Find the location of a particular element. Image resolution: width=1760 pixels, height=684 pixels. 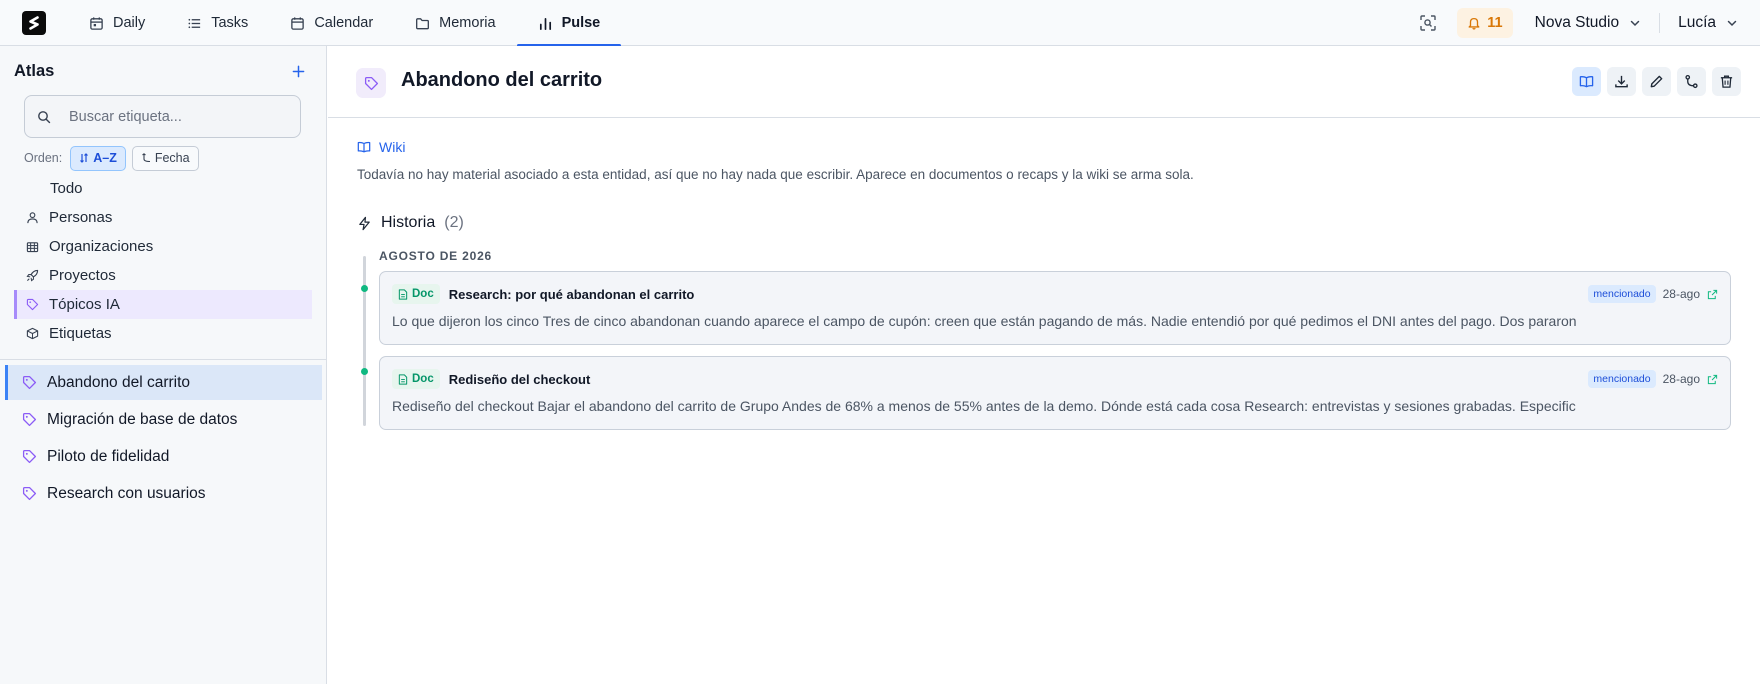

nav-daily: Daily is located at coordinates (117, 23).